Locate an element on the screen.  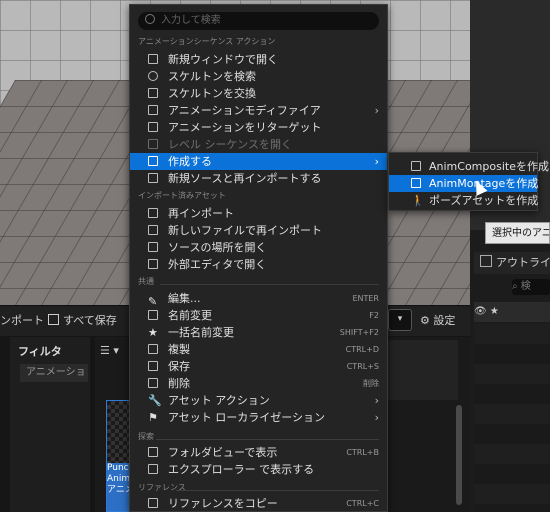
outliner-rows is located at coordinates (512, 418).